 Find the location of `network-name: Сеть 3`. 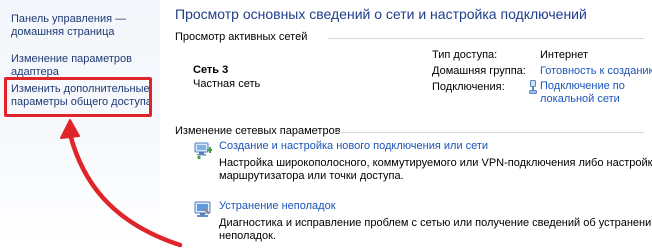

network-name: Сеть 3 is located at coordinates (211, 70).